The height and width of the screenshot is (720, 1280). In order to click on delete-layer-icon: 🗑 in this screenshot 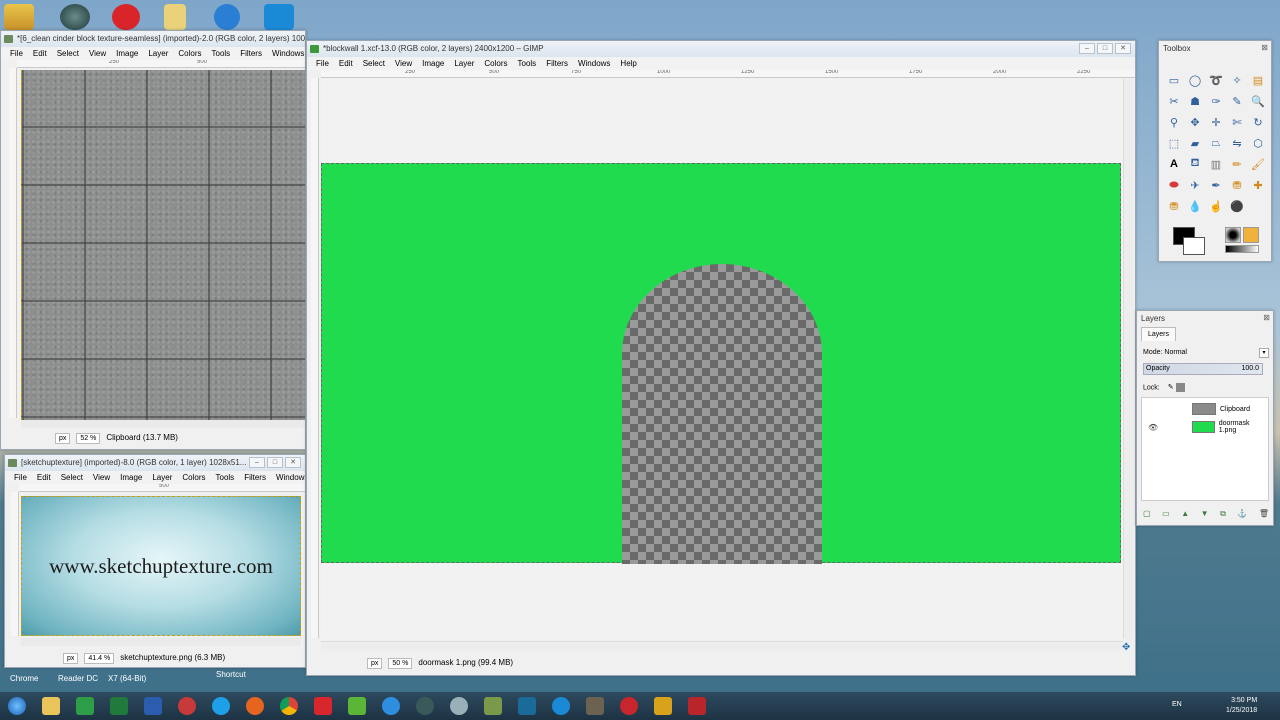, I will do `click(1264, 514)`.